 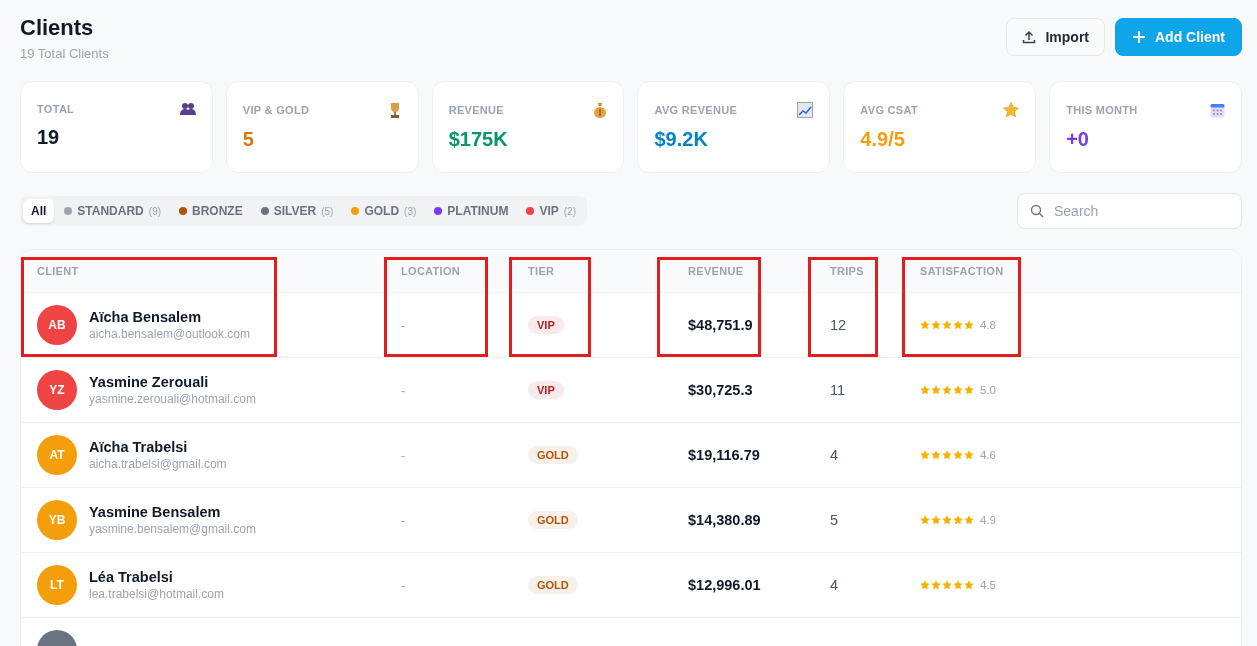 I want to click on revenue-cell: $19,116.79, so click(x=724, y=455).